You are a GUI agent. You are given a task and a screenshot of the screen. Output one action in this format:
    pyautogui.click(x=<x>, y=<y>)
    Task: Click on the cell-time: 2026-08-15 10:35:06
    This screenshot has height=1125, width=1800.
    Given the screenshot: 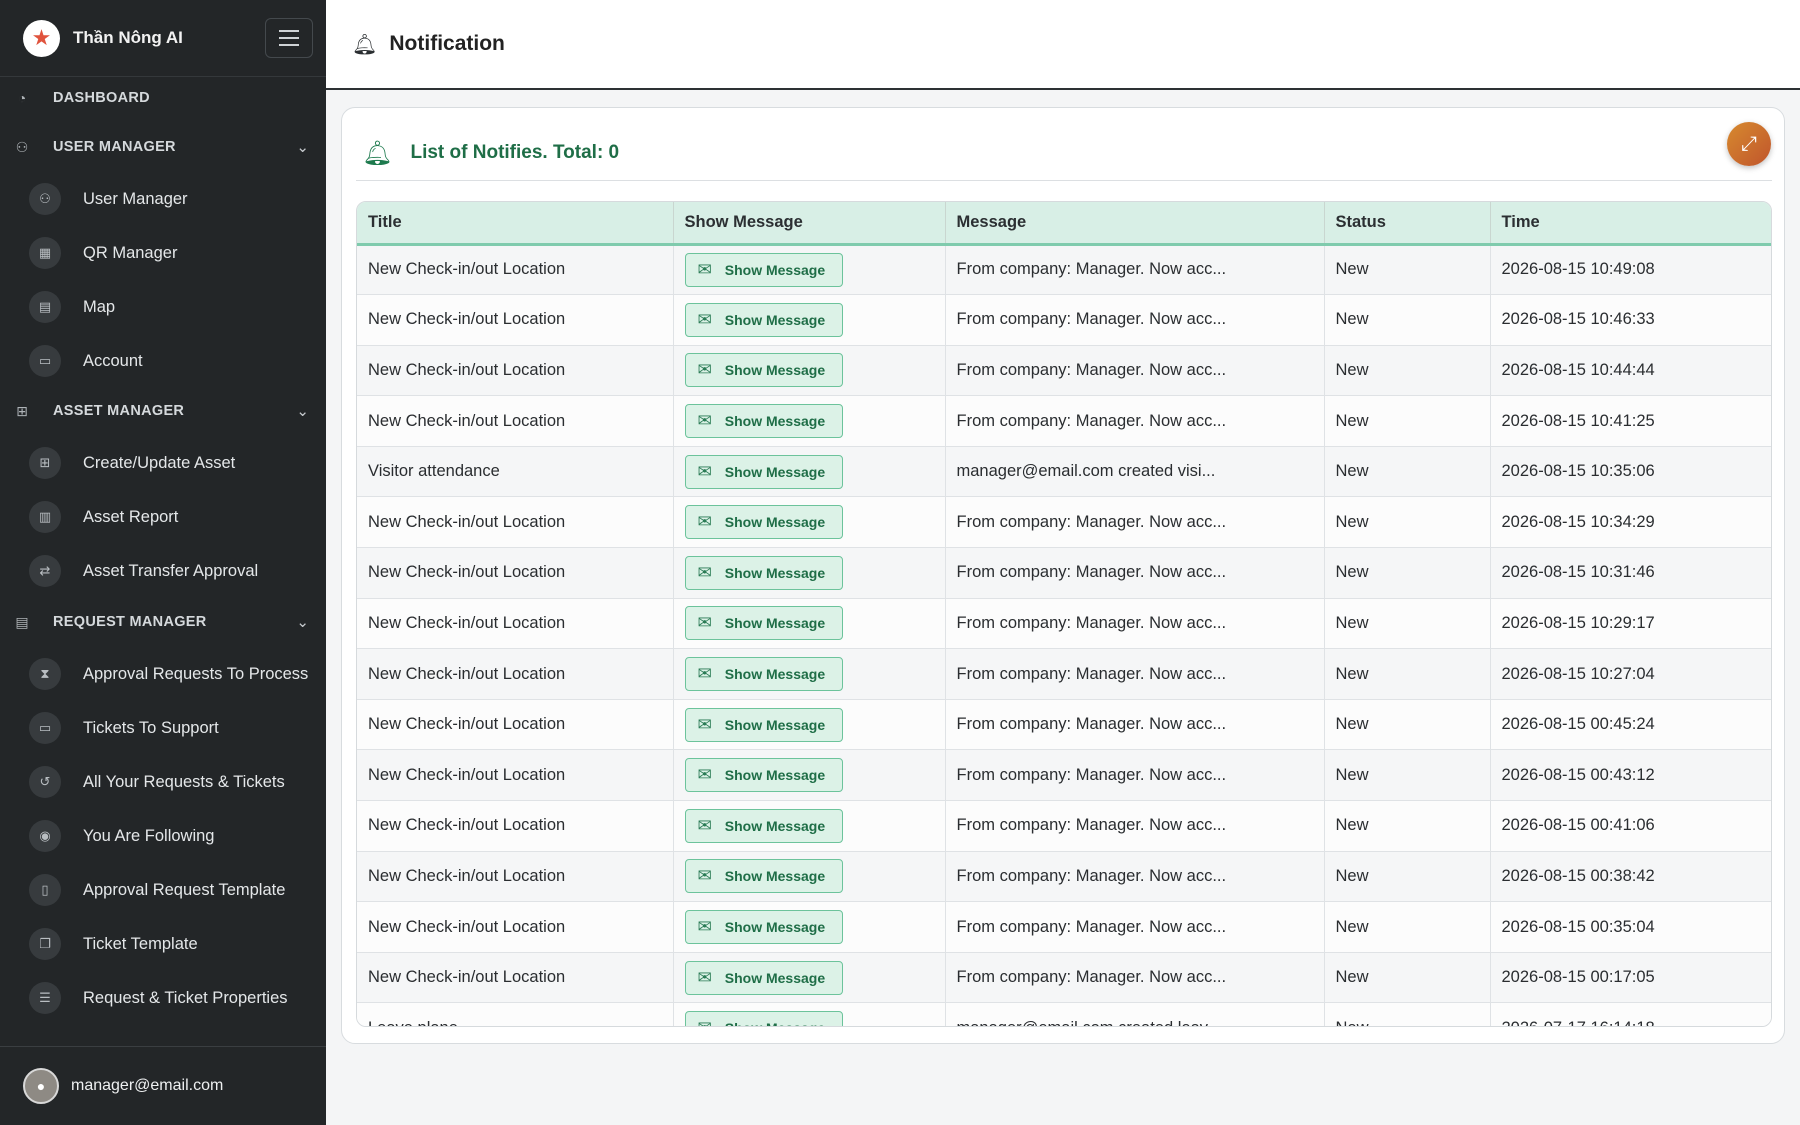 What is the action you would take?
    pyautogui.click(x=1630, y=472)
    